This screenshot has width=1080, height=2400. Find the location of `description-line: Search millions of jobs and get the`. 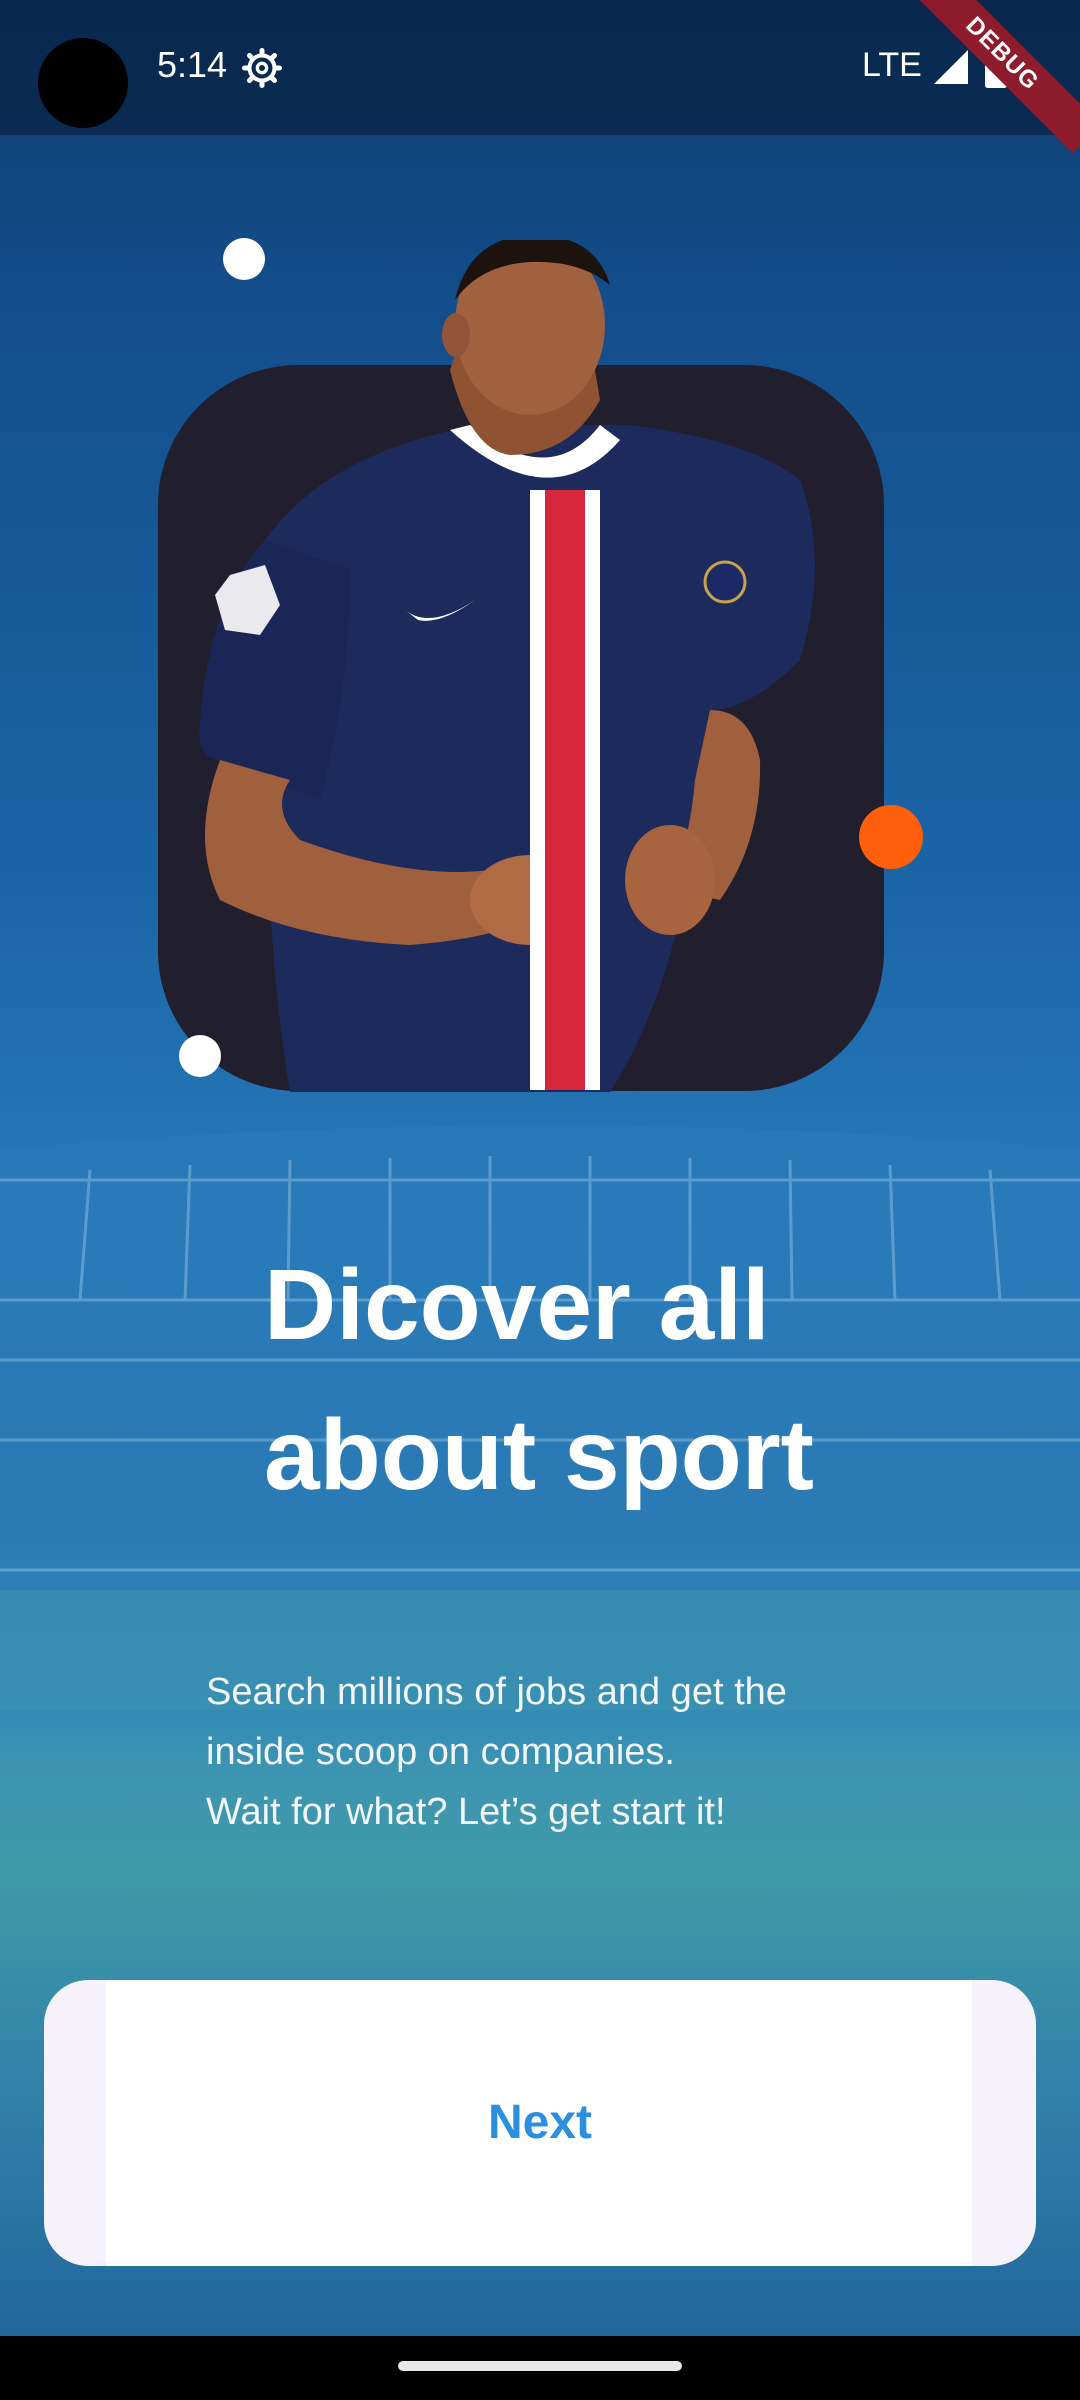

description-line: Search millions of jobs and get the is located at coordinates (496, 1692).